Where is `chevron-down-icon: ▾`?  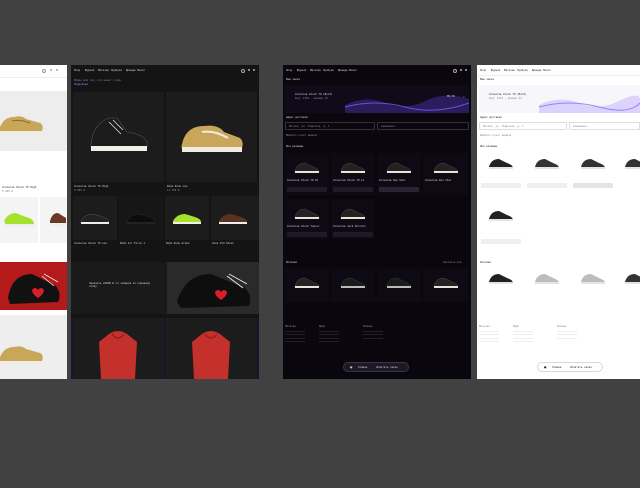
chevron-down-icon: ▾ is located at coordinates (464, 97).